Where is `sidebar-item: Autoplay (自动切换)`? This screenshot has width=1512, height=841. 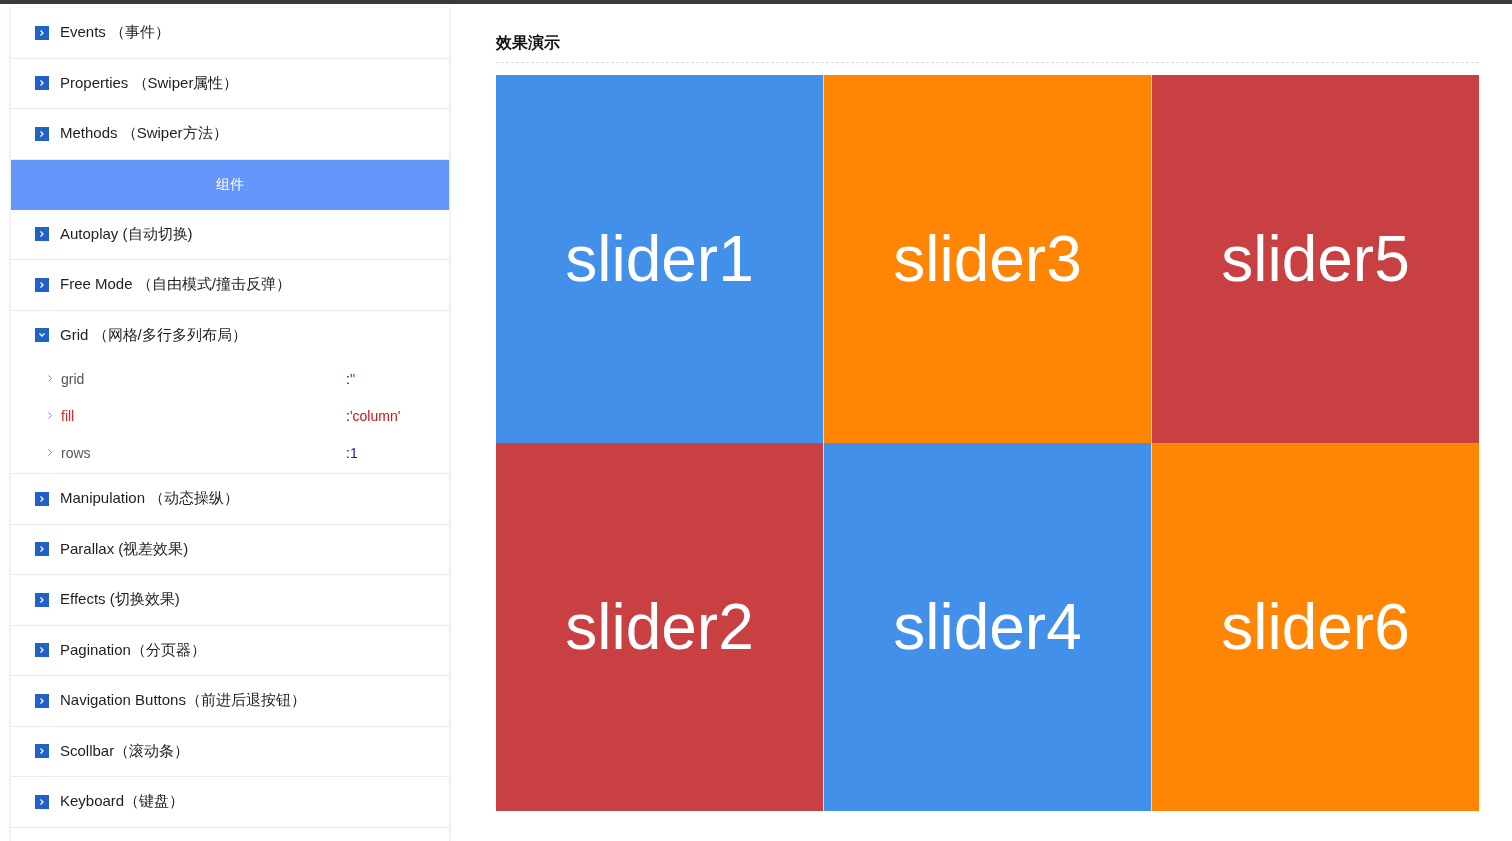
sidebar-item: Autoplay (自动切换) is located at coordinates (230, 234).